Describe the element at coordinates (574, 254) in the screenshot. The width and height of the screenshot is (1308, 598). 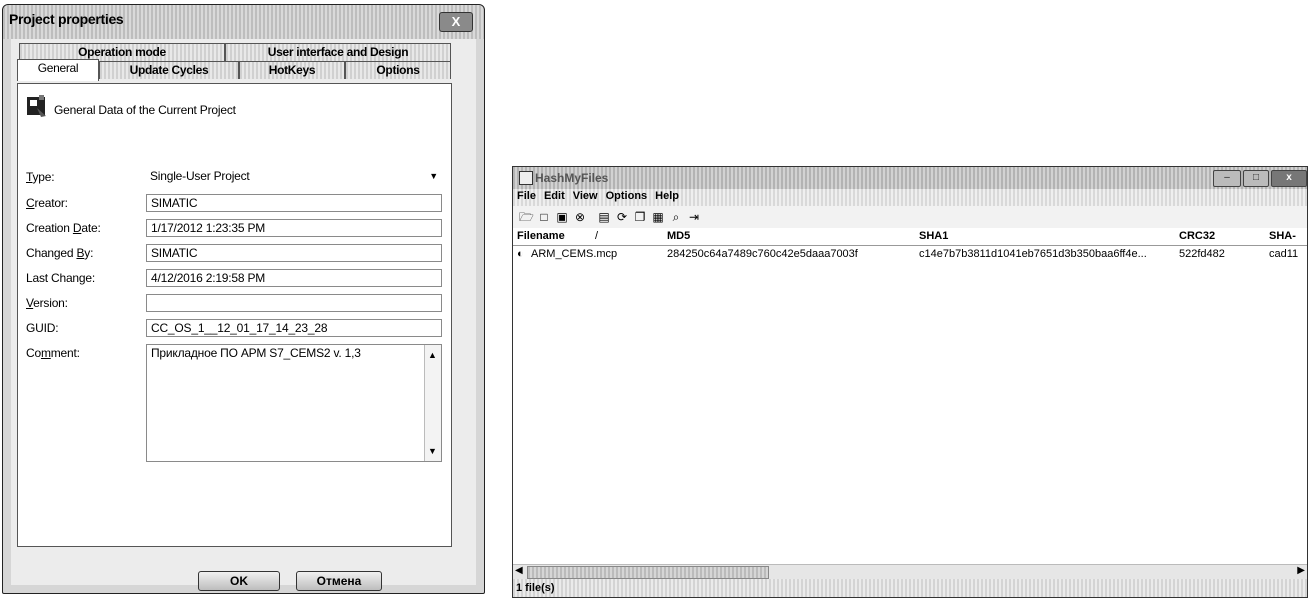
I see `cell-filename: ARM_CEMS.mcp` at that location.